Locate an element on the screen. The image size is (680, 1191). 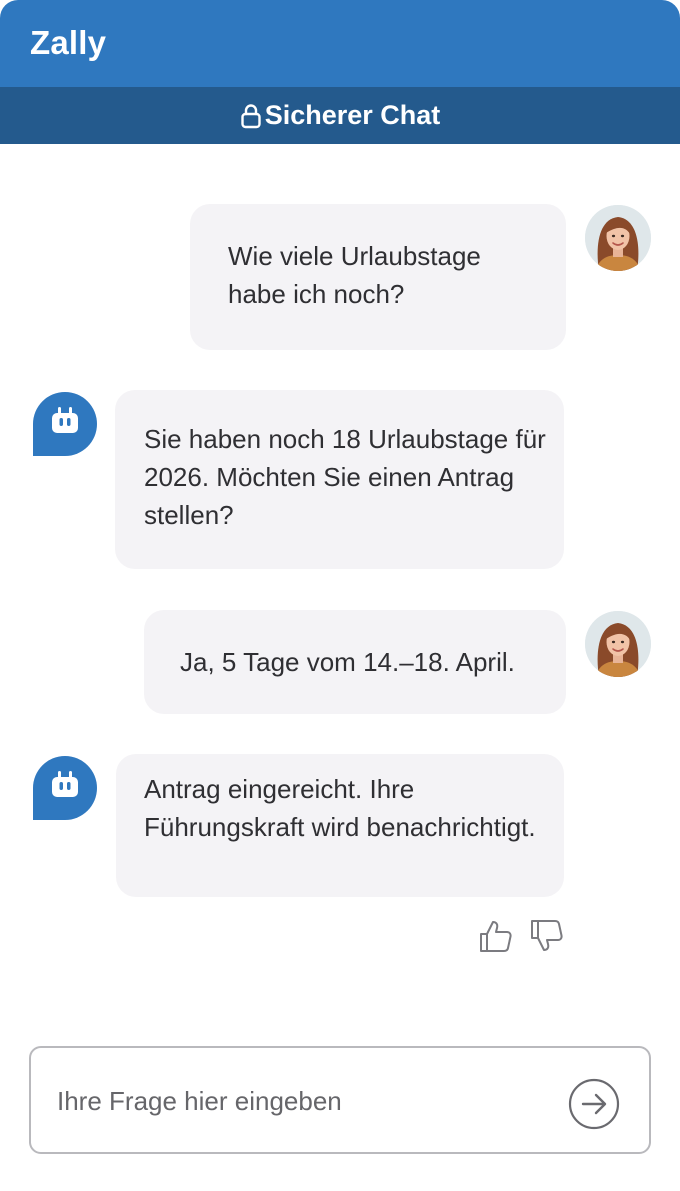
question-input is located at coordinates (297, 1101).